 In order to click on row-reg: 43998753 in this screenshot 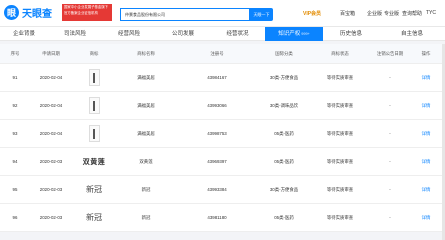, I will do `click(217, 133)`.